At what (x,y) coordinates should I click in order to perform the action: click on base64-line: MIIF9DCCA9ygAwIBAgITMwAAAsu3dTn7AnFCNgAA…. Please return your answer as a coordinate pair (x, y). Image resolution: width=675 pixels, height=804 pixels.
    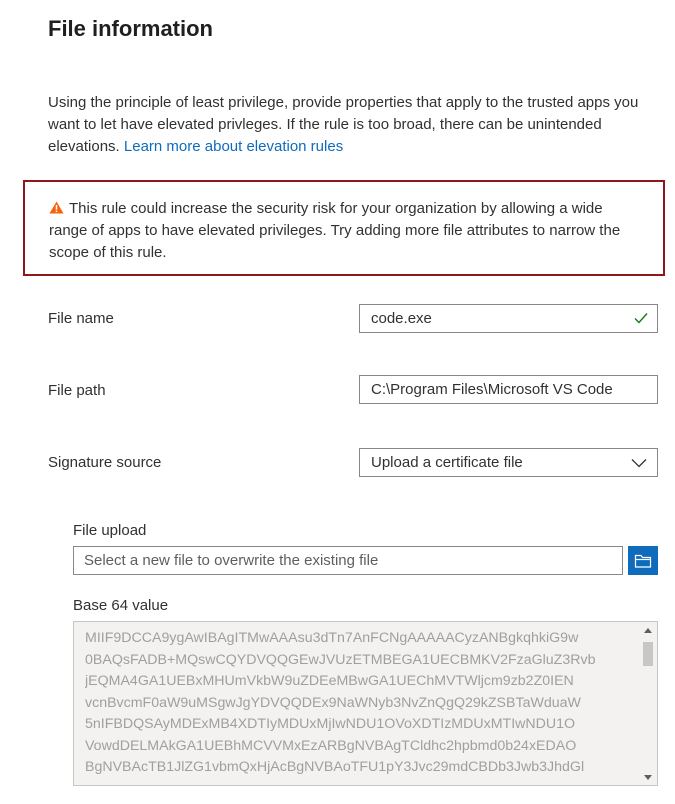
    Looking at the image, I should click on (332, 638).